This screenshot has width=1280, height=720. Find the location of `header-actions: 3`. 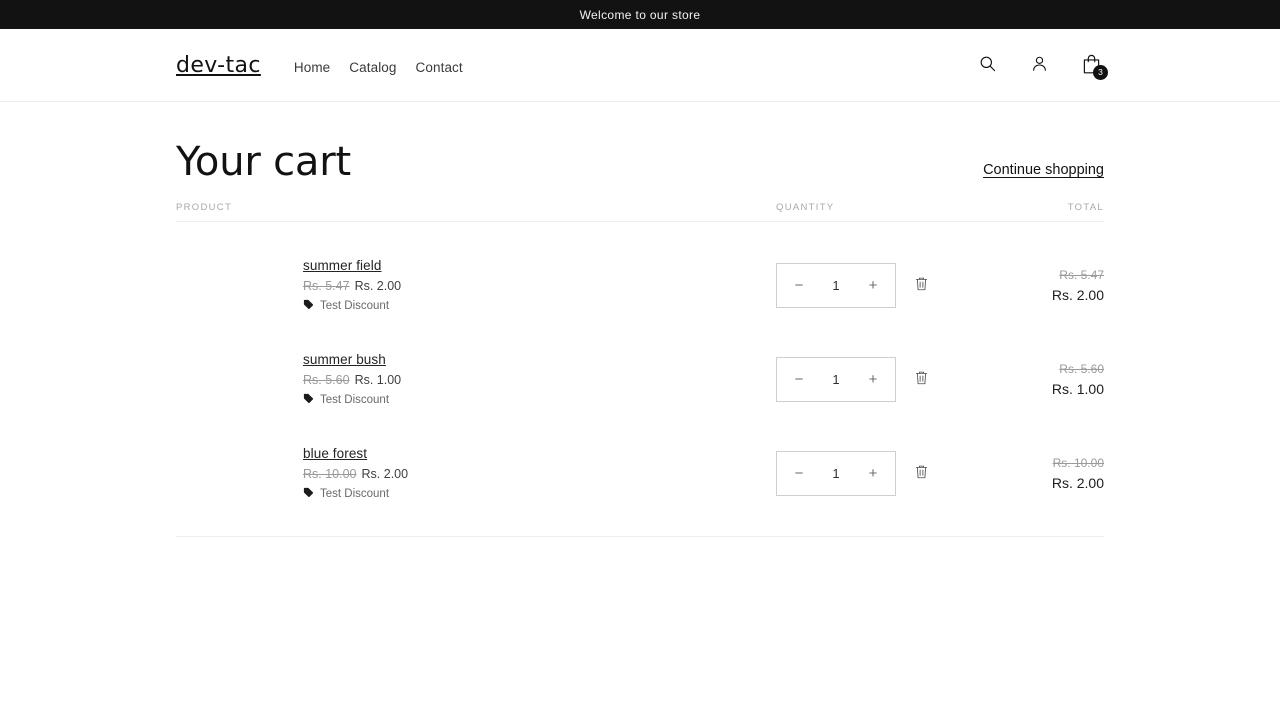

header-actions: 3 is located at coordinates (1039, 65).